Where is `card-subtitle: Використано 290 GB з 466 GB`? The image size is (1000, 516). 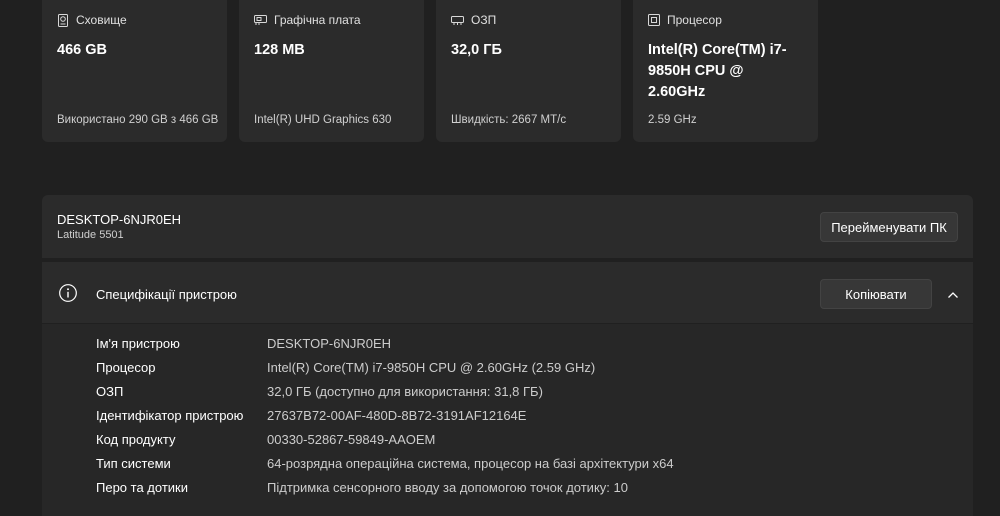
card-subtitle: Використано 290 GB з 466 GB is located at coordinates (138, 120).